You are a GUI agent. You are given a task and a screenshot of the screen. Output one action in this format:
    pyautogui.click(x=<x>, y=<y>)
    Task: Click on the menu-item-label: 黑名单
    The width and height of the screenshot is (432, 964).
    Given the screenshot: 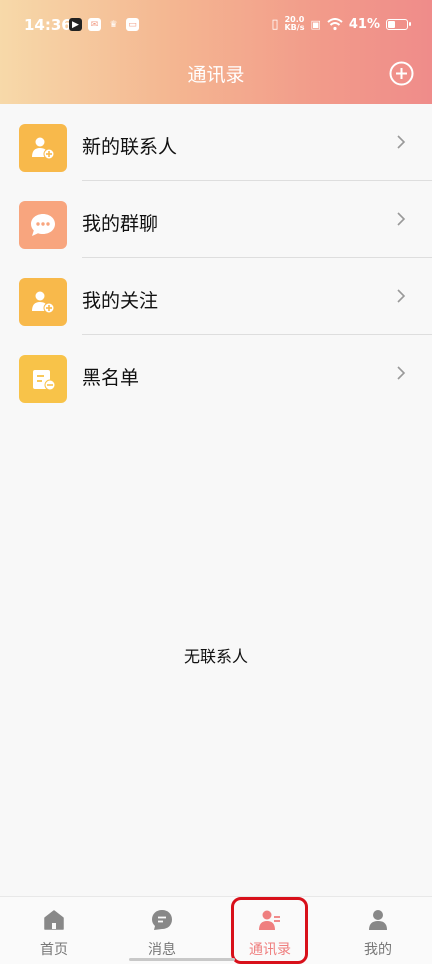 What is the action you would take?
    pyautogui.click(x=111, y=378)
    